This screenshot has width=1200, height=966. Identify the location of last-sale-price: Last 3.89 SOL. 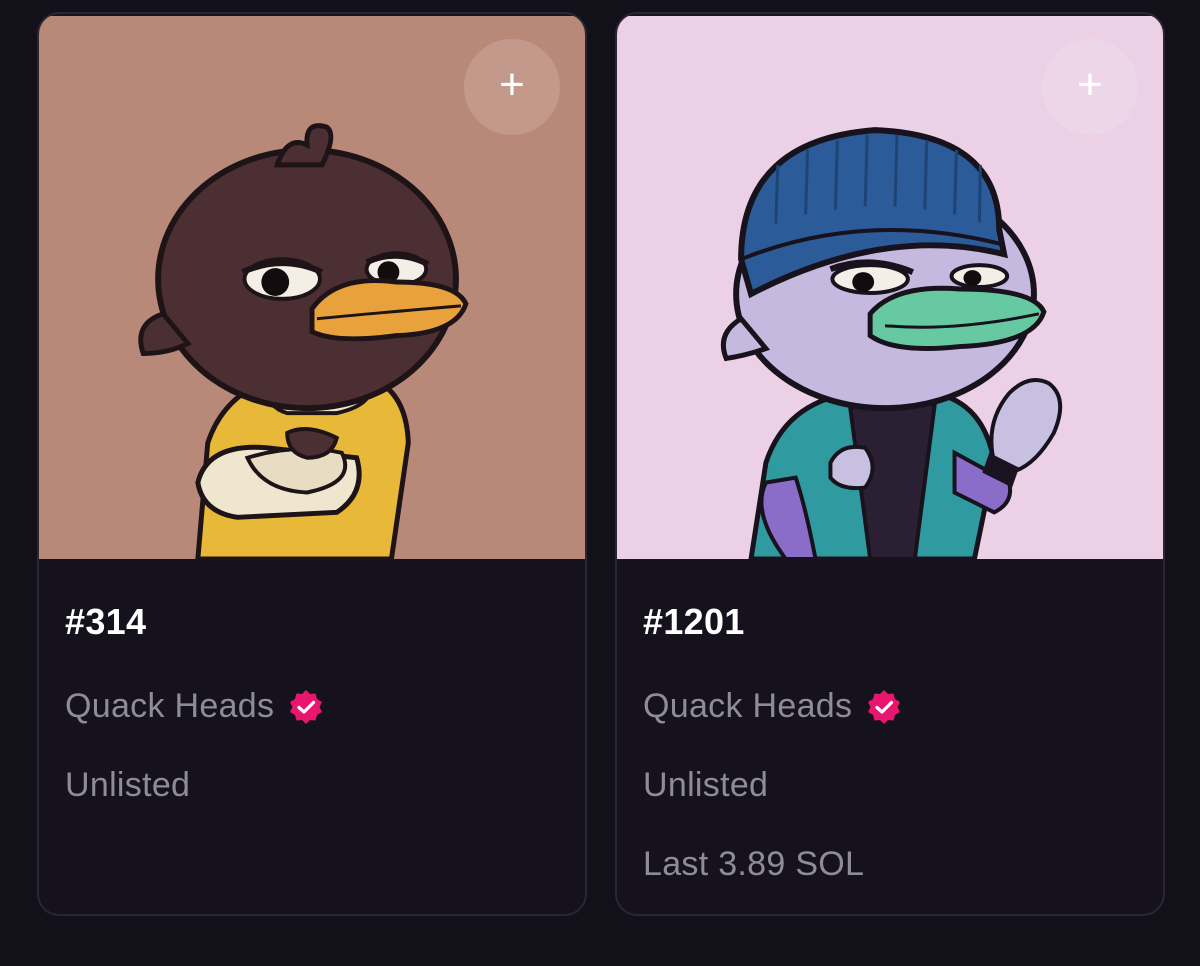
(754, 864).